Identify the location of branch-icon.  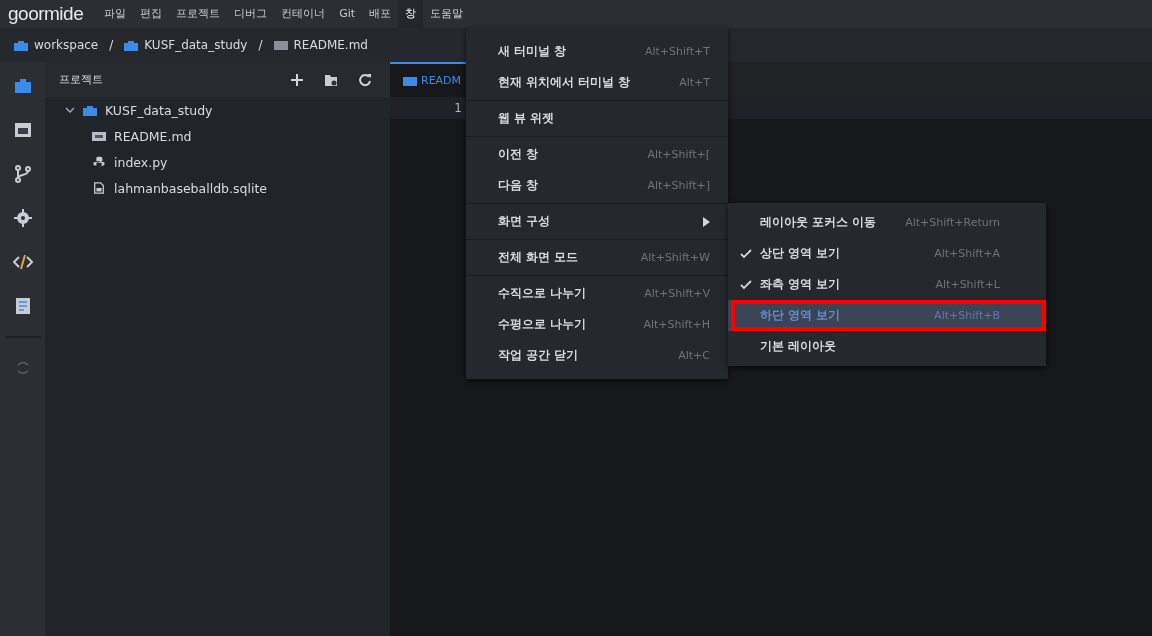
(22, 174).